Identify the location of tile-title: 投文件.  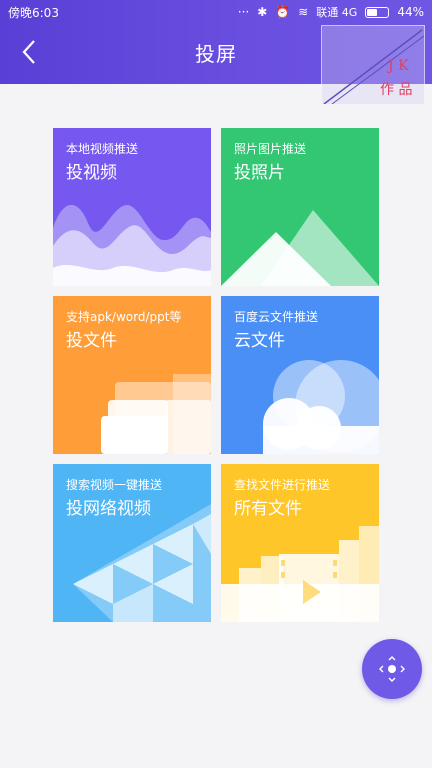
(91, 341).